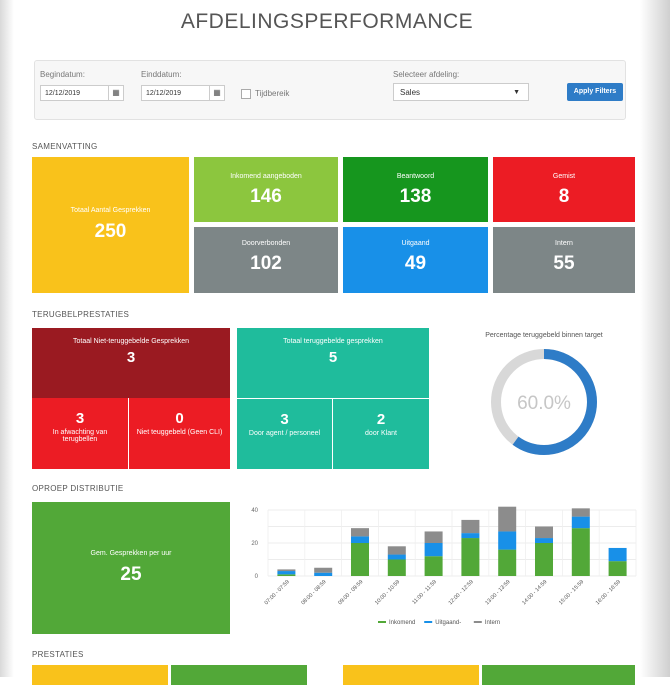  What do you see at coordinates (254, 544) in the screenshot?
I see `y-tick-label: 20` at bounding box center [254, 544].